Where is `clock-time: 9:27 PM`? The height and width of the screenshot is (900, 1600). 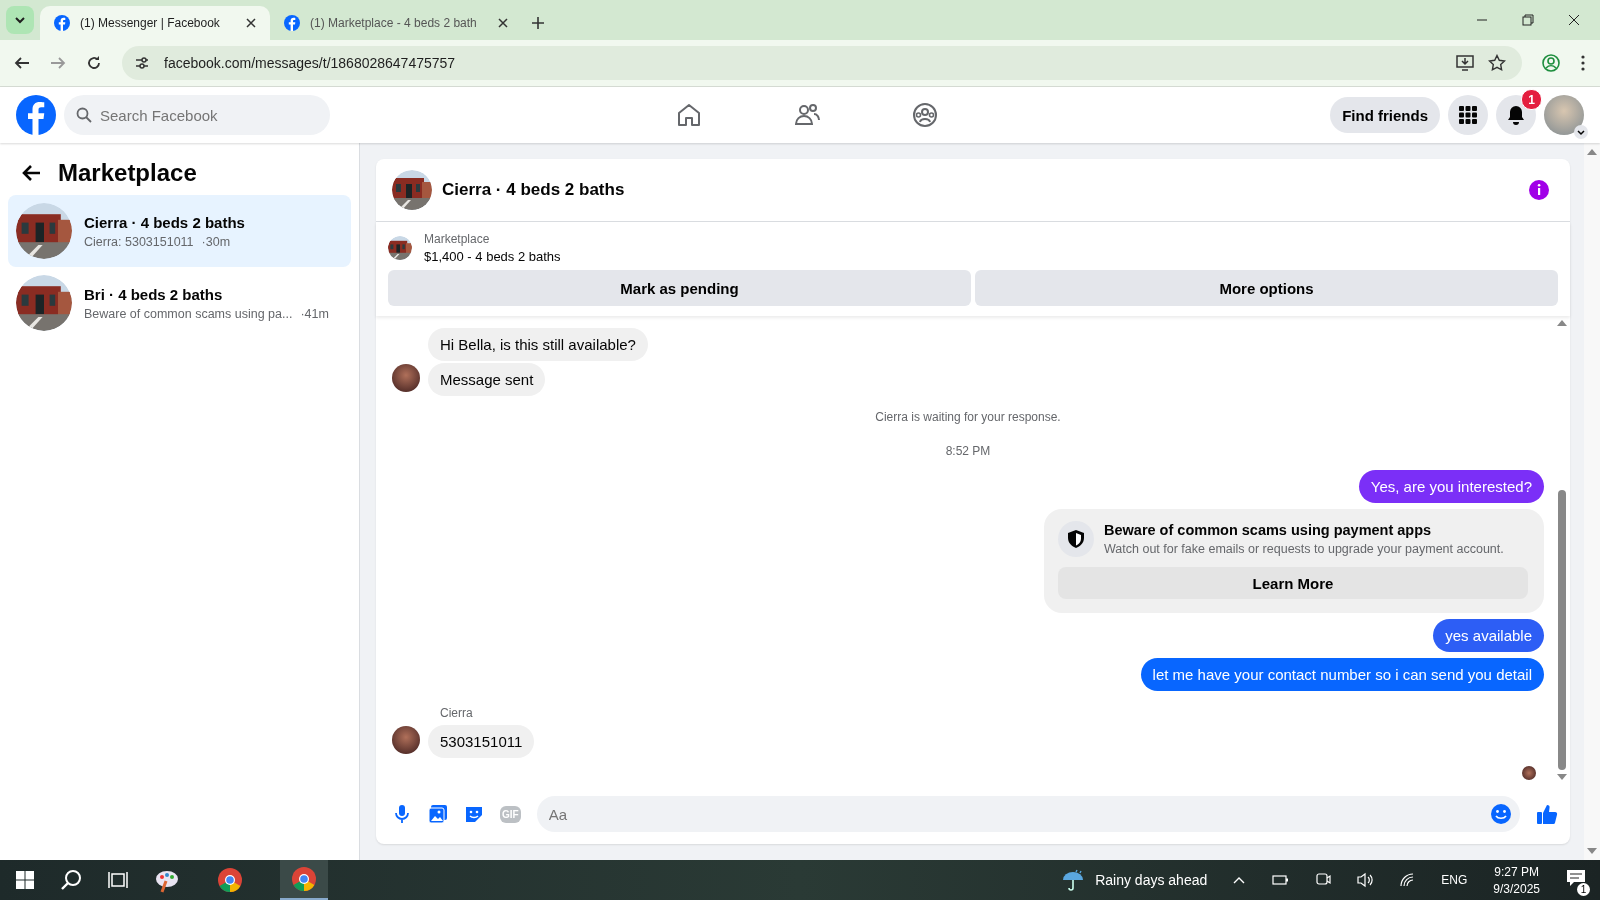 clock-time: 9:27 PM is located at coordinates (1516, 871).